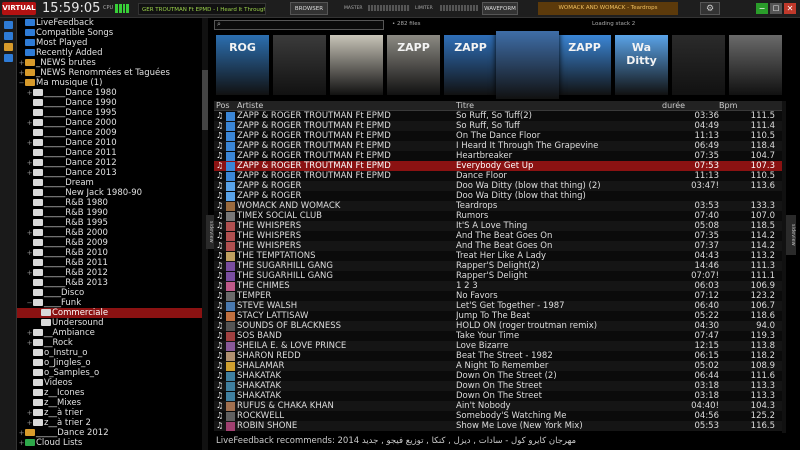 The image size is (800, 450). What do you see at coordinates (242, 65) in the screenshot?
I see `album-cover: ROG` at bounding box center [242, 65].